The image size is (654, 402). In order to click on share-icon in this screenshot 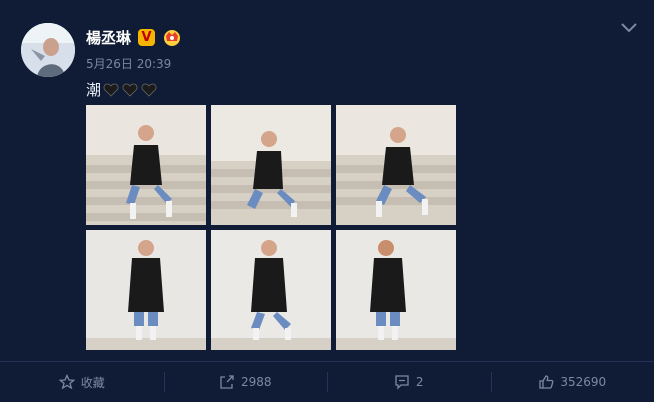, I will do `click(227, 382)`.